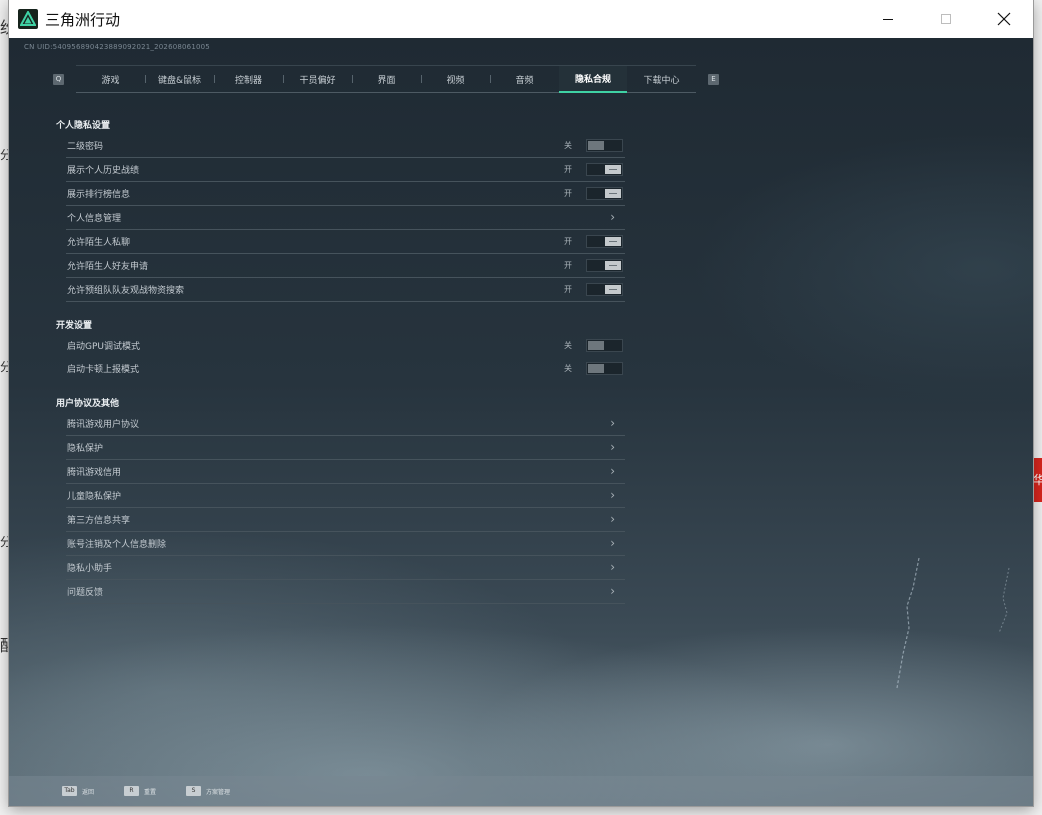  I want to click on link-row-third-party-sharing: 第三方信息共享 ›, so click(345, 520).